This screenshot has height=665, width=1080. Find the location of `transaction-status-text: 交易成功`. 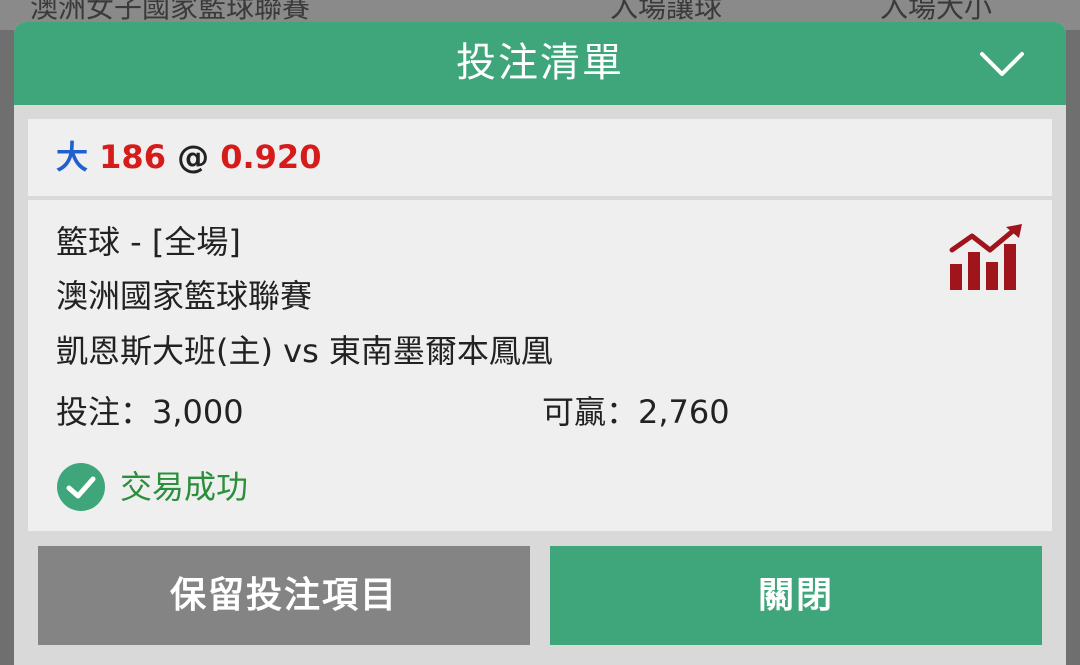

transaction-status-text: 交易成功 is located at coordinates (184, 487).